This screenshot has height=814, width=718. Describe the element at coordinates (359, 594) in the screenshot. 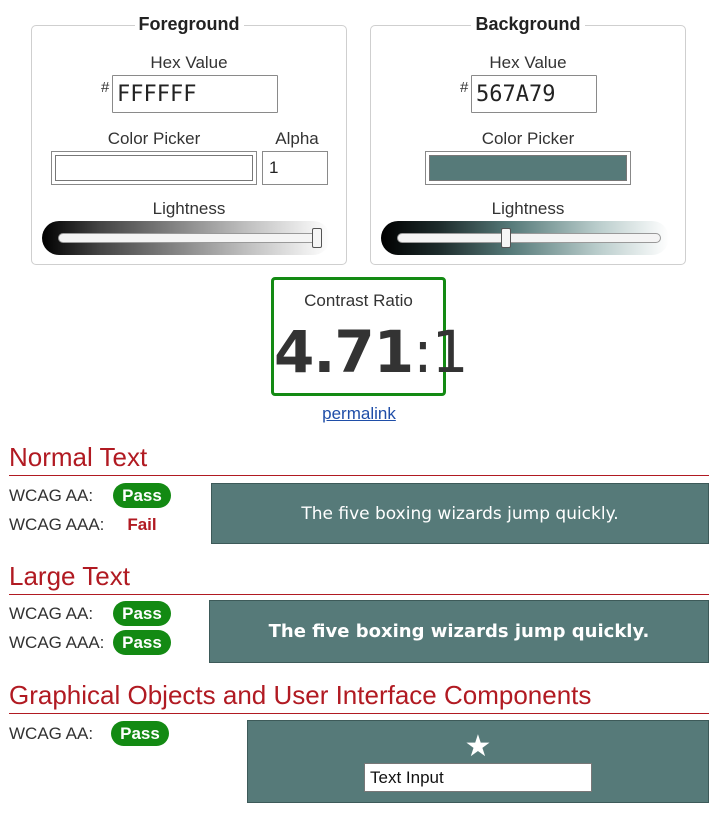

I see `large-text-rule` at that location.